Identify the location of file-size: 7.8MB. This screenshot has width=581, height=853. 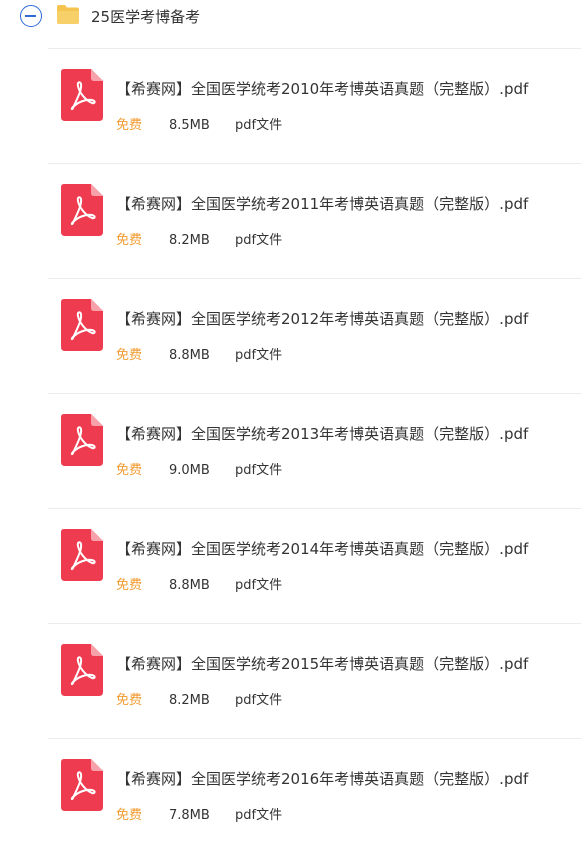
(189, 815).